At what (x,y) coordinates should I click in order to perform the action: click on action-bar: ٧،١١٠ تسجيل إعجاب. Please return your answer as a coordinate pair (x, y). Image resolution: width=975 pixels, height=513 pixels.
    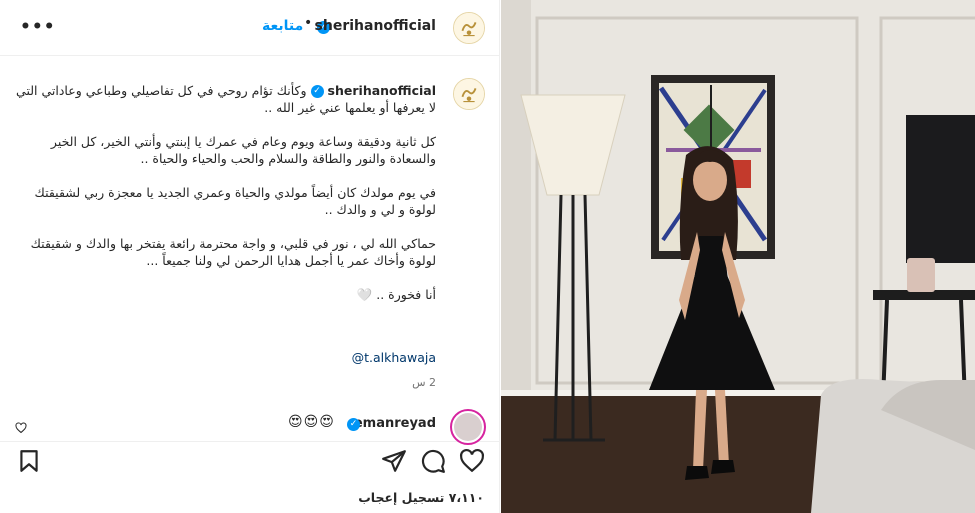
    Looking at the image, I should click on (249, 477).